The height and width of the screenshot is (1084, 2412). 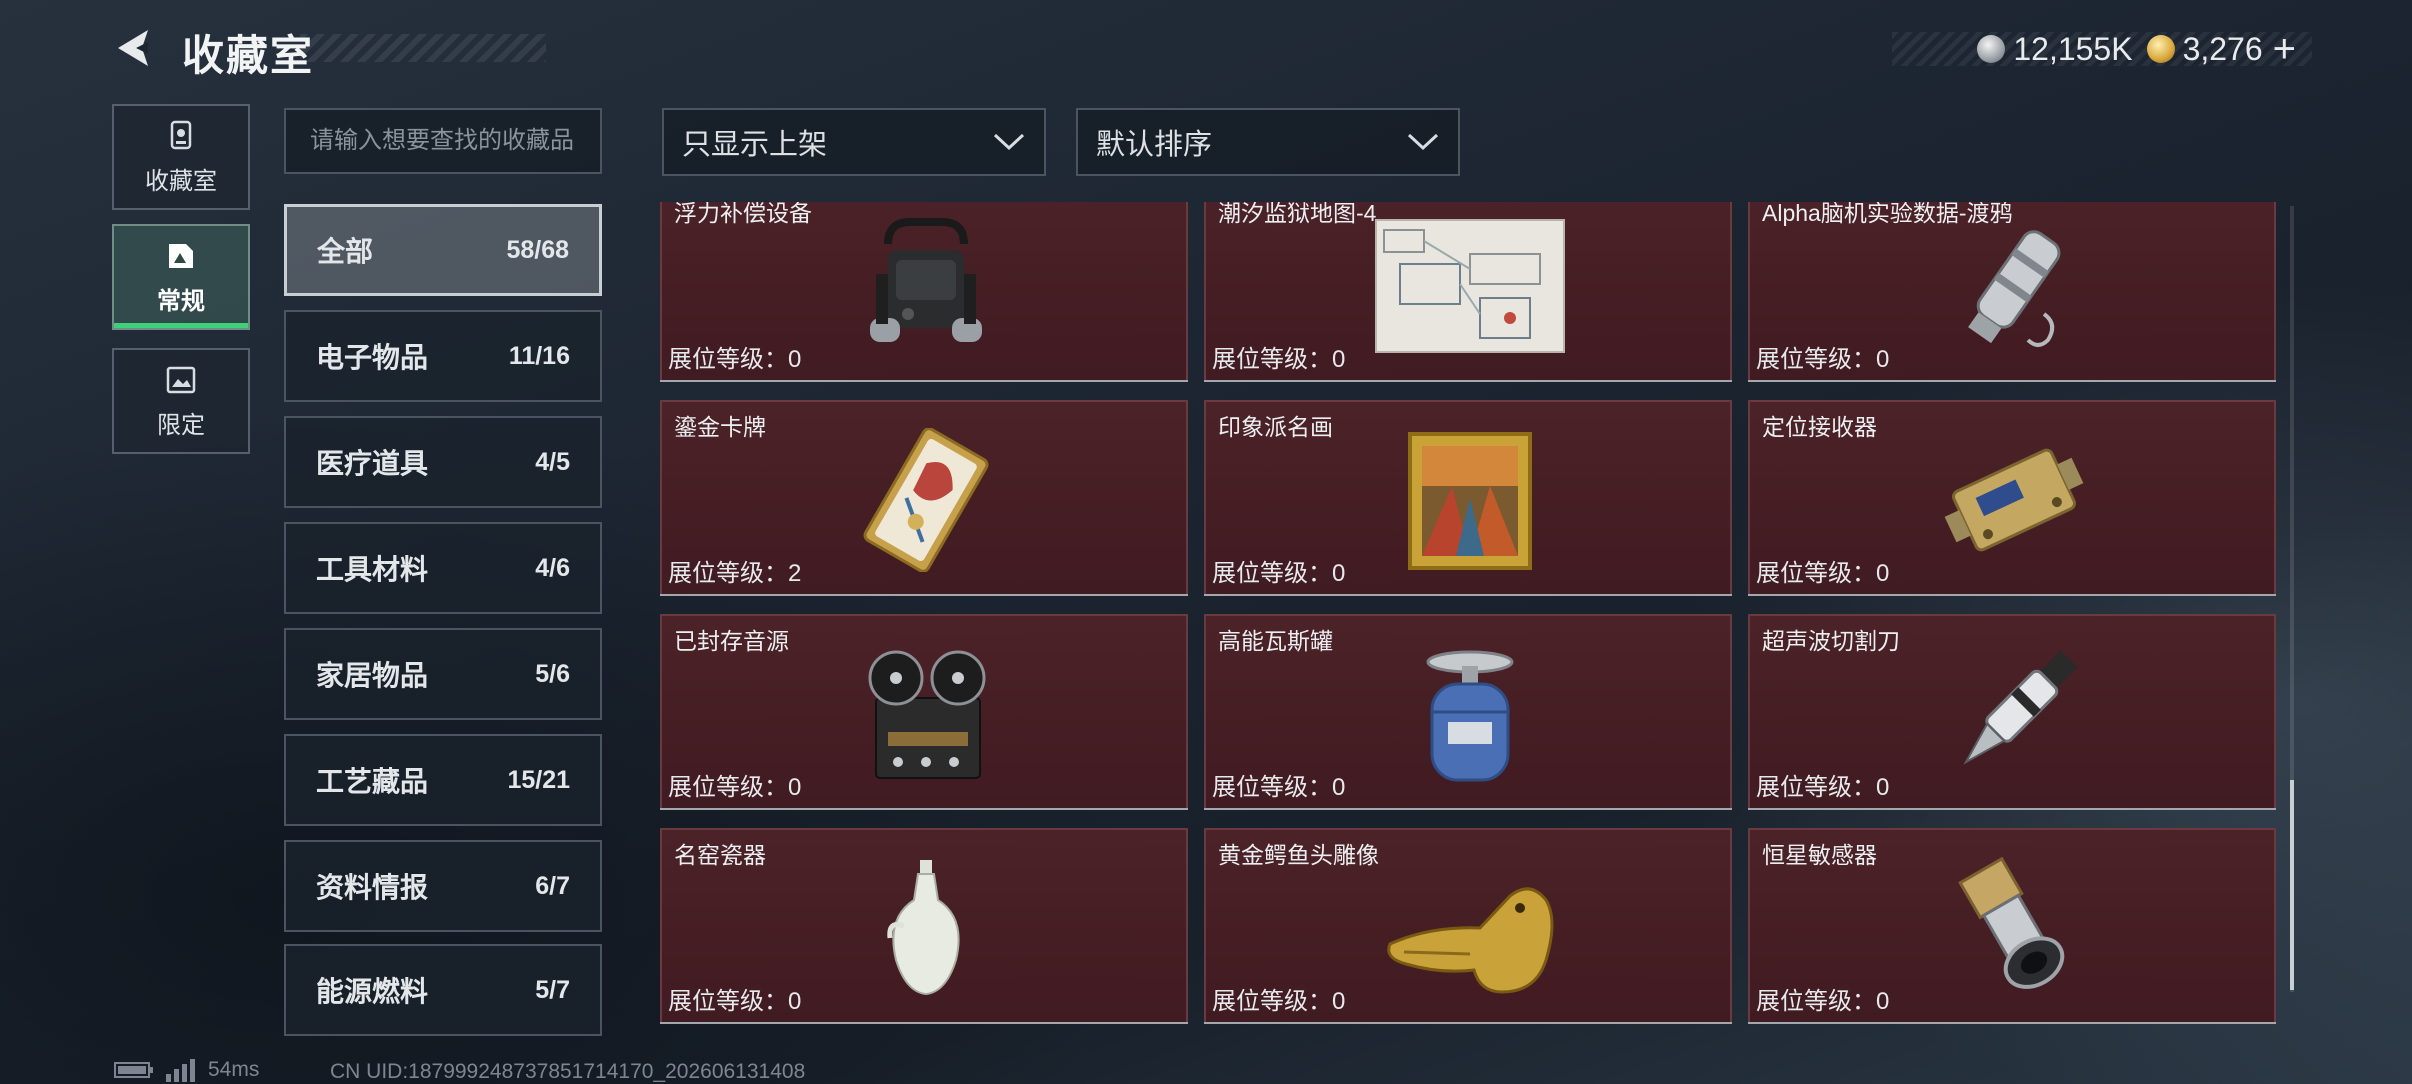 I want to click on gilded-card-icon, so click(x=926, y=500).